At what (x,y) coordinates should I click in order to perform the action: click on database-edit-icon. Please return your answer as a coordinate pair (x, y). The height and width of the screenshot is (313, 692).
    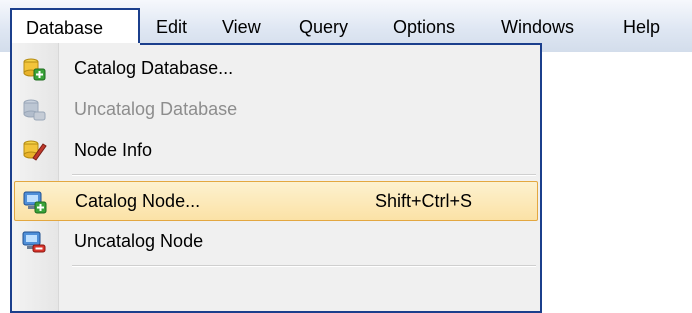
    Looking at the image, I should click on (35, 150).